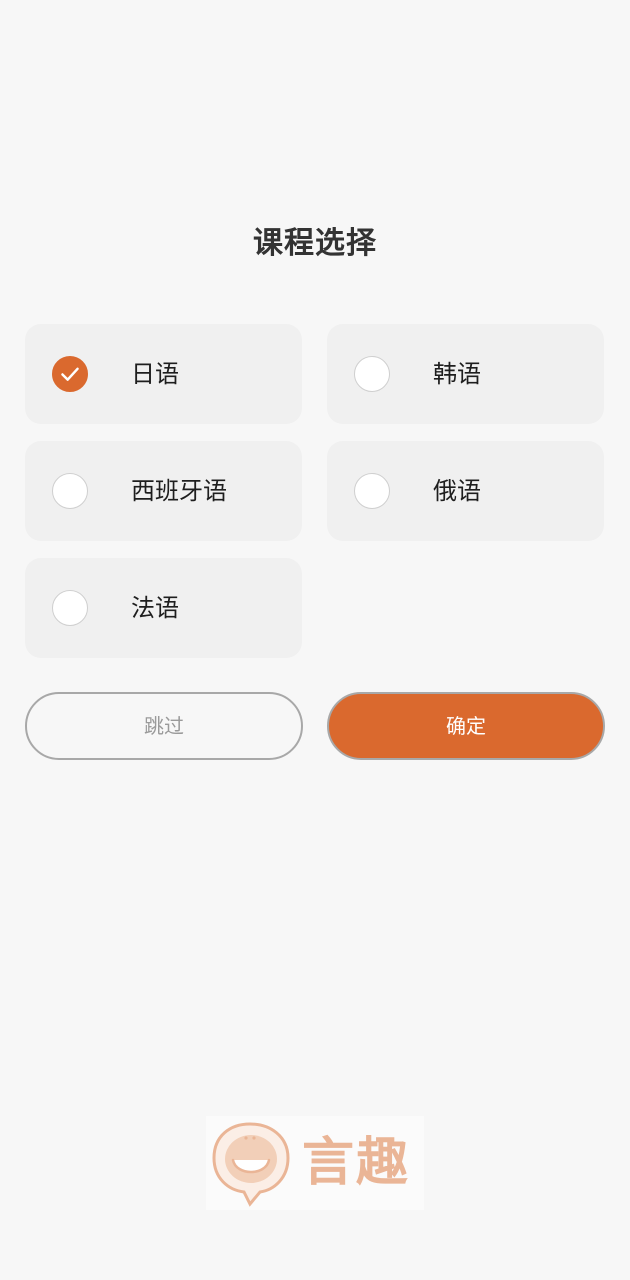 This screenshot has height=1280, width=630. What do you see at coordinates (179, 491) in the screenshot?
I see `option-label: 西班牙语` at bounding box center [179, 491].